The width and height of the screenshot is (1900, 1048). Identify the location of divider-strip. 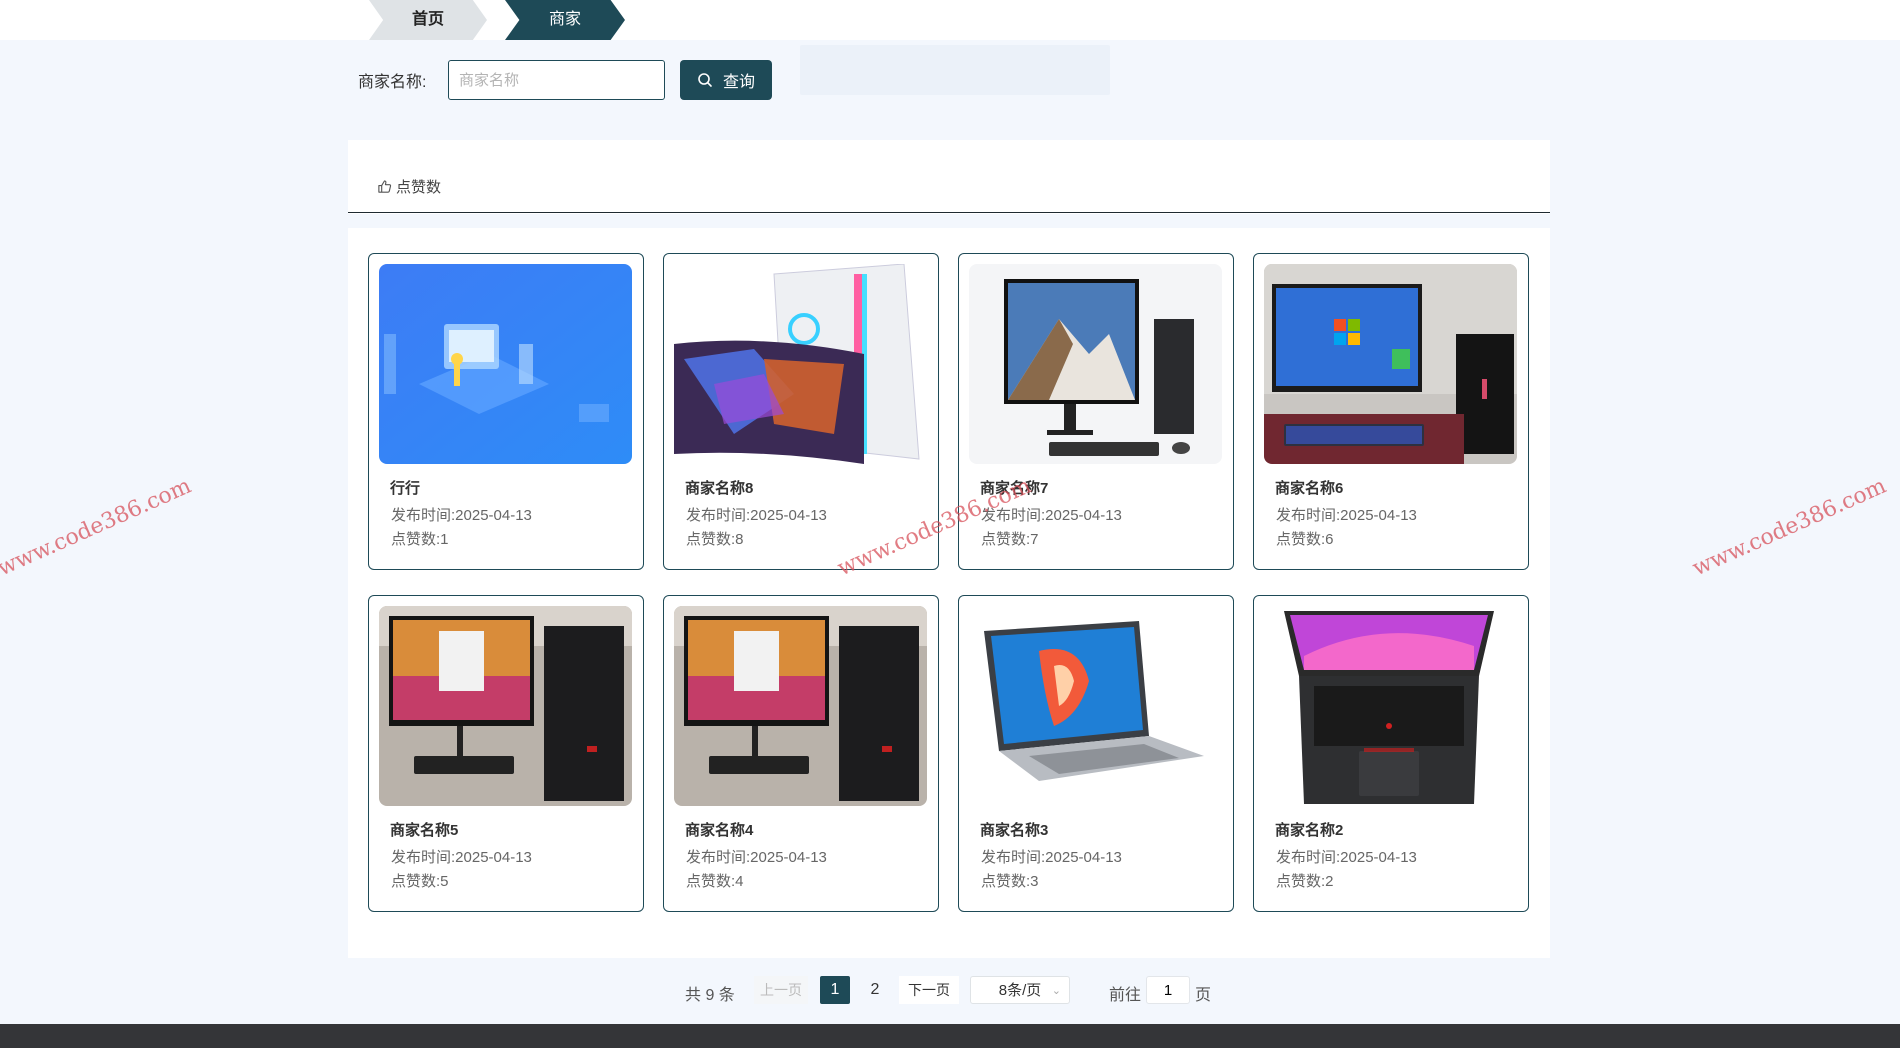
(949, 221).